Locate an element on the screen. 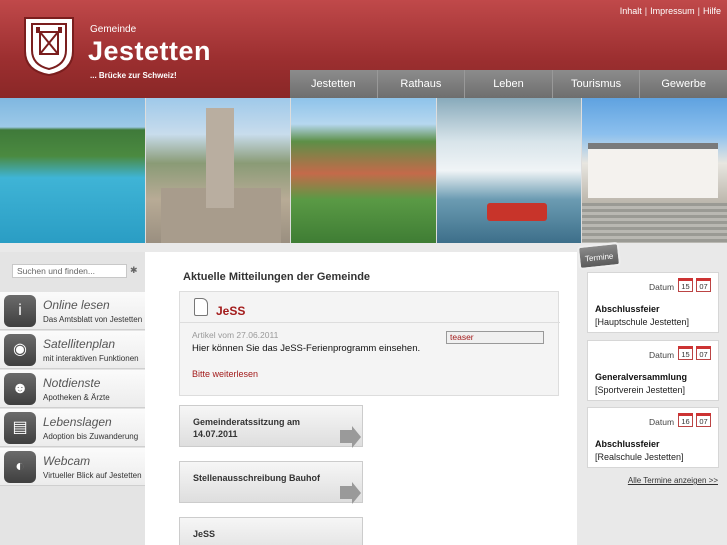  search-icon: ✱ is located at coordinates (134, 270).